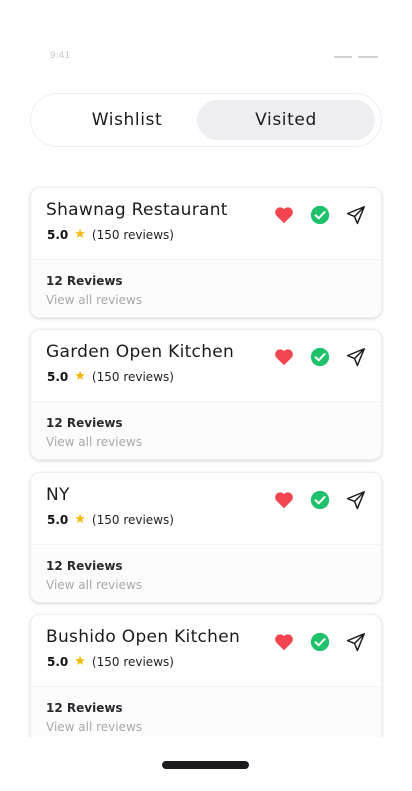 Image resolution: width=412 pixels, height=791 pixels. Describe the element at coordinates (206, 58) in the screenshot. I see `status-bar: 9:41` at that location.